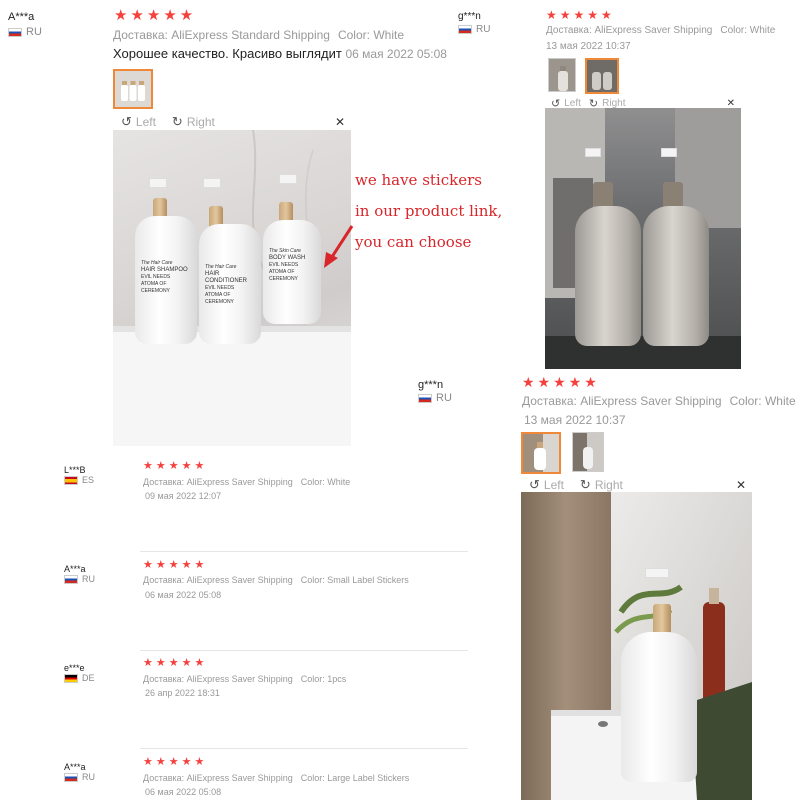  I want to click on review-body: Хорошее качество. Красиво выглядит, so click(227, 53).